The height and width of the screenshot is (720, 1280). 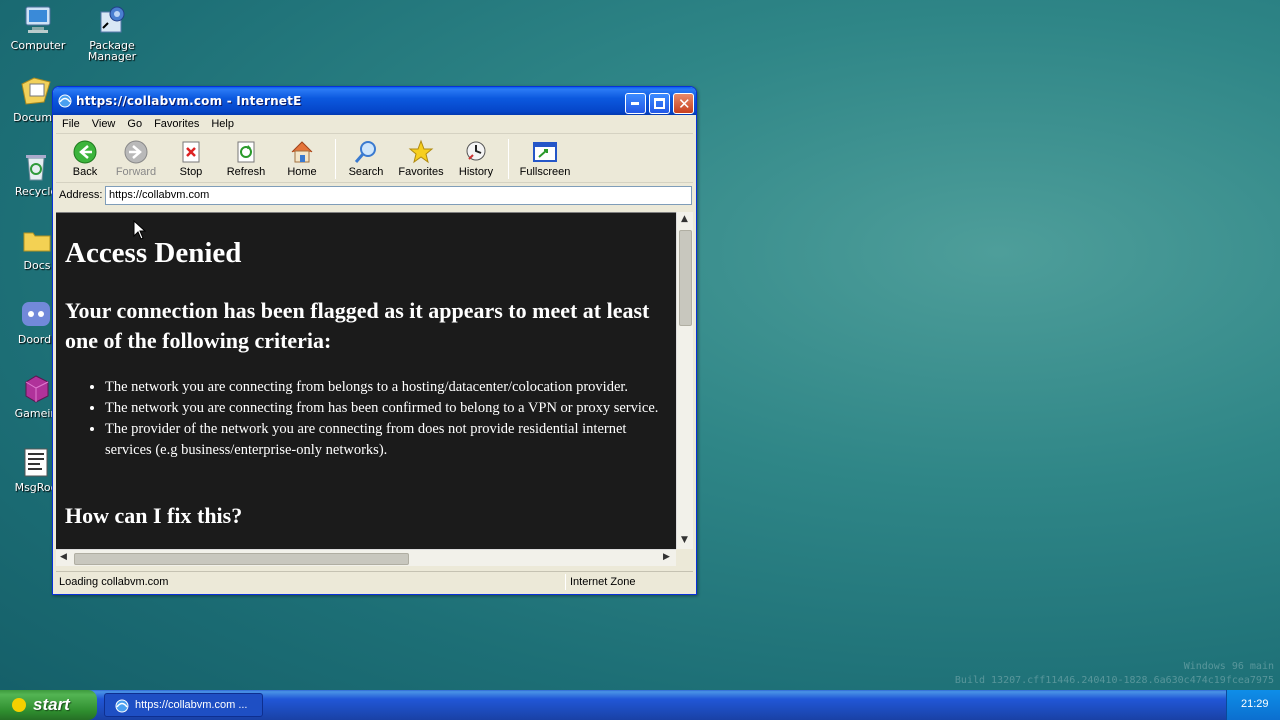 I want to click on minimize-button, so click(x=635, y=103).